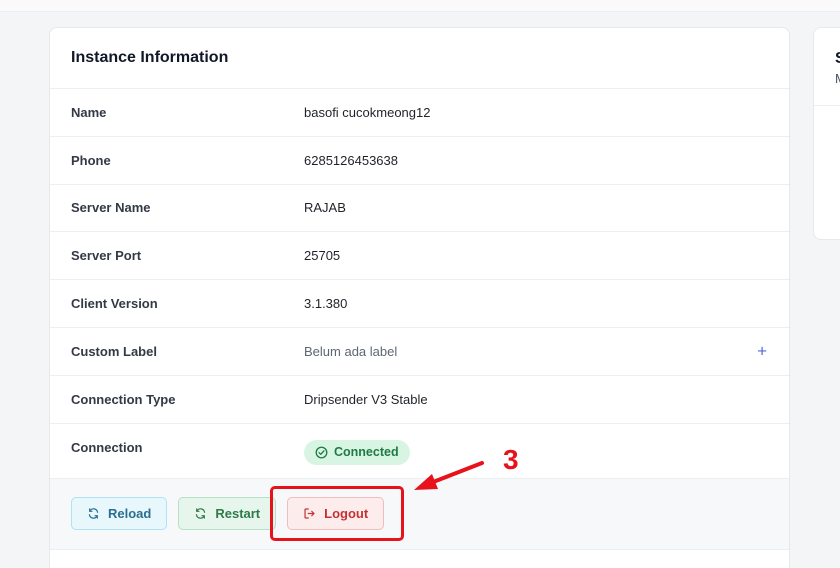  Describe the element at coordinates (114, 304) in the screenshot. I see `row-label: Client Version` at that location.